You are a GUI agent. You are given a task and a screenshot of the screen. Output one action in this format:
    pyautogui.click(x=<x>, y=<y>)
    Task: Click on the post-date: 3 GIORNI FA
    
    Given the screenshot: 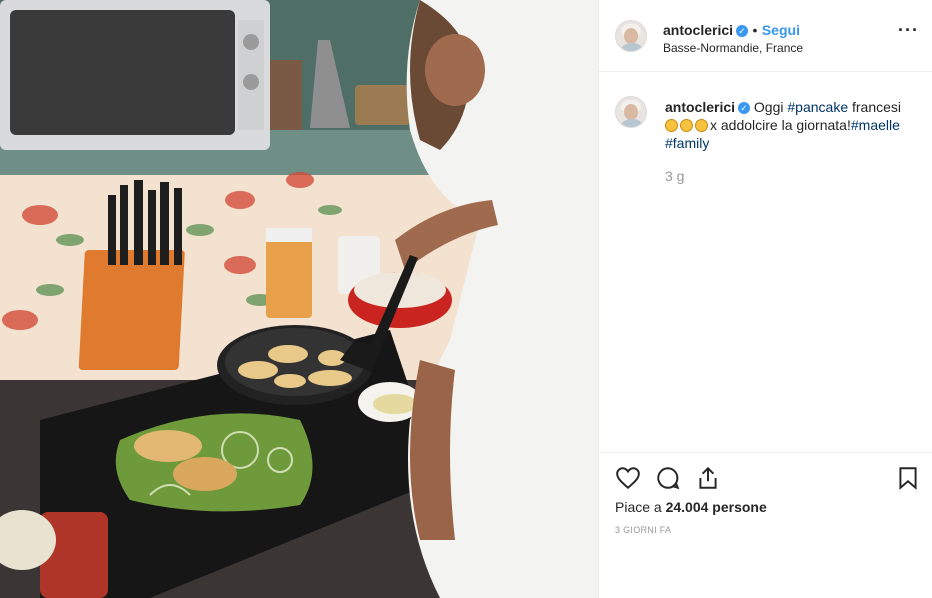 What is the action you would take?
    pyautogui.click(x=643, y=530)
    